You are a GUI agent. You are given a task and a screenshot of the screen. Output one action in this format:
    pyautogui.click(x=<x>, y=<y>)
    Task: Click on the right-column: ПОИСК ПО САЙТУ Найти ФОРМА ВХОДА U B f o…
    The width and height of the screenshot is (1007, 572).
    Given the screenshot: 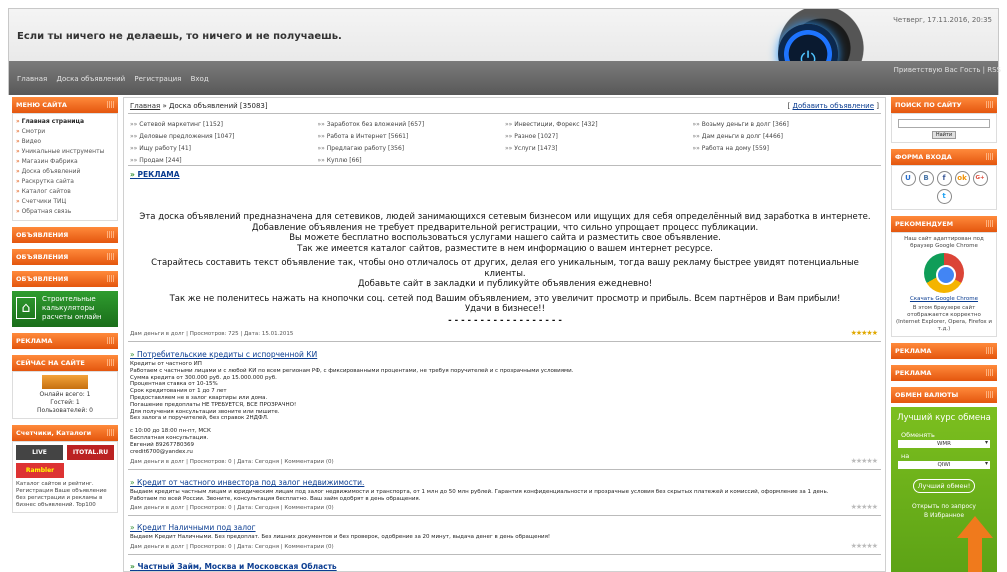 What is the action you would take?
    pyautogui.click(x=944, y=334)
    